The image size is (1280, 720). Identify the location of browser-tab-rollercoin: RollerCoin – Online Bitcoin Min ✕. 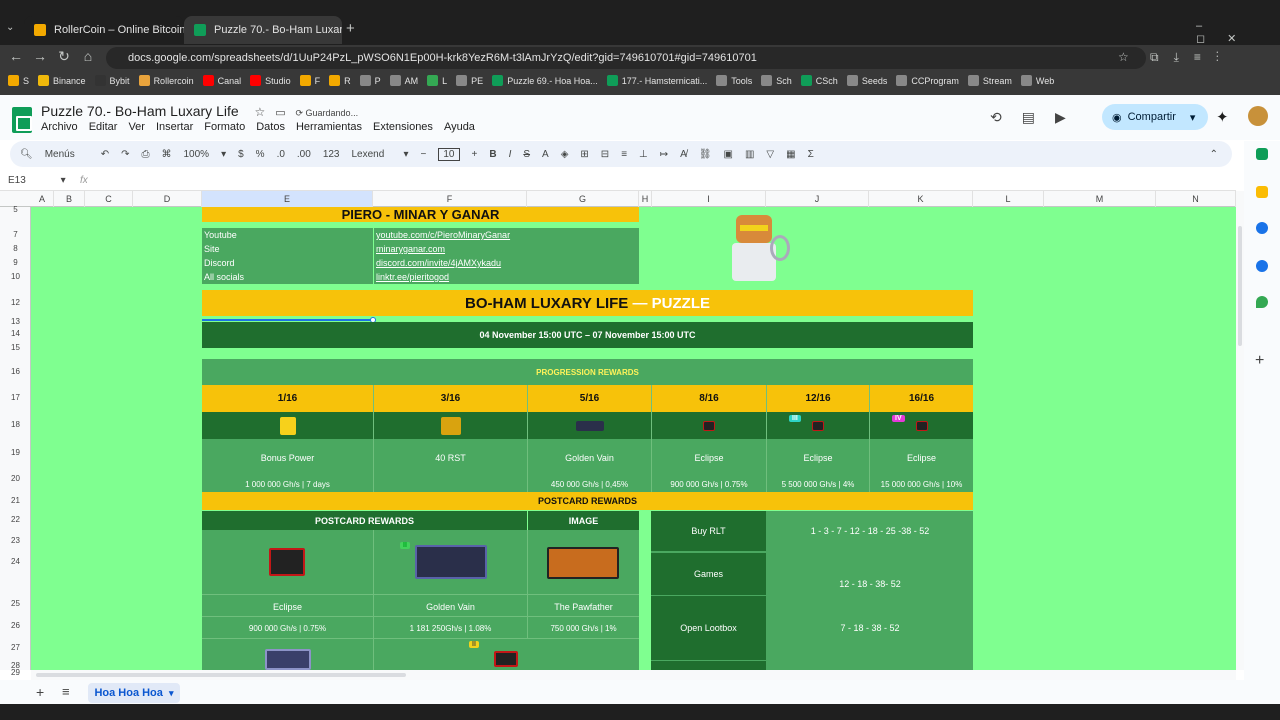
(104, 30).